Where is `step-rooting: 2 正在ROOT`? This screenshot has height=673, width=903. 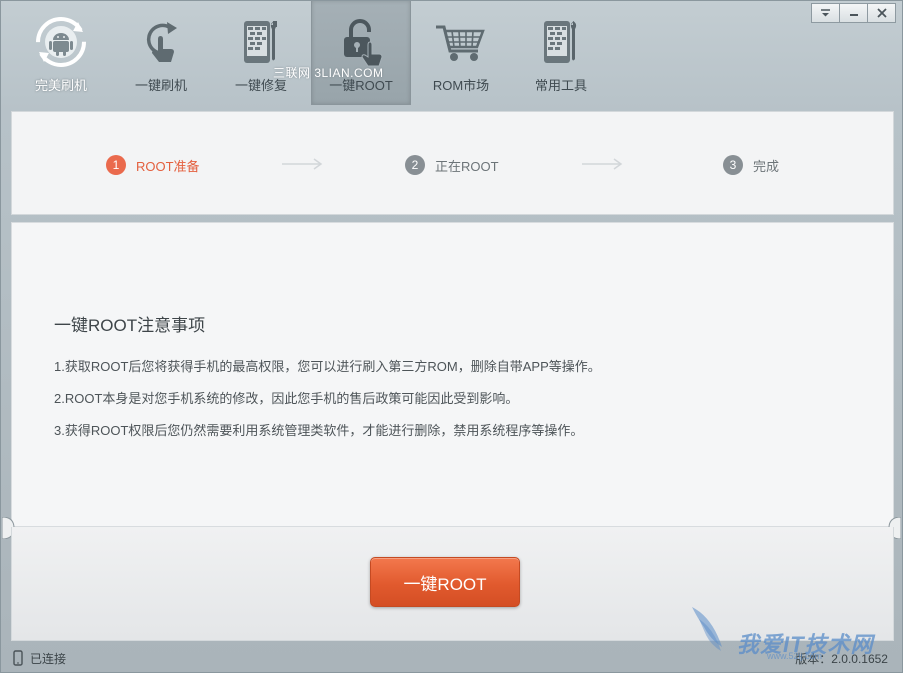
step-rooting: 2 正在ROOT is located at coordinates (452, 165).